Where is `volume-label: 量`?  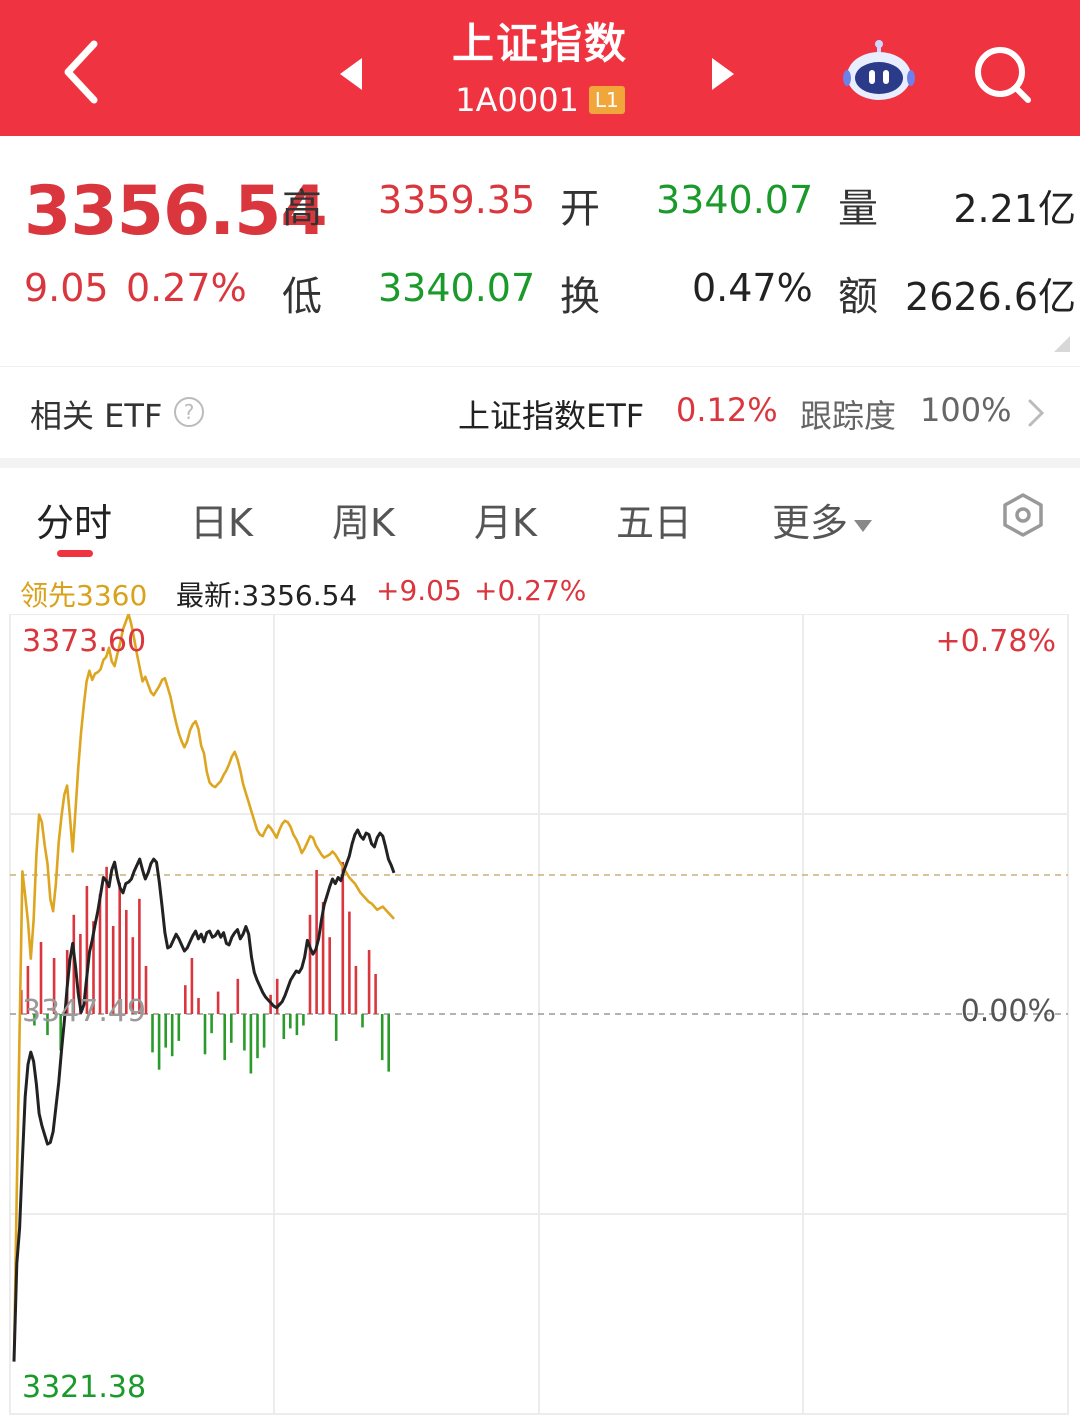 volume-label: 量 is located at coordinates (858, 209).